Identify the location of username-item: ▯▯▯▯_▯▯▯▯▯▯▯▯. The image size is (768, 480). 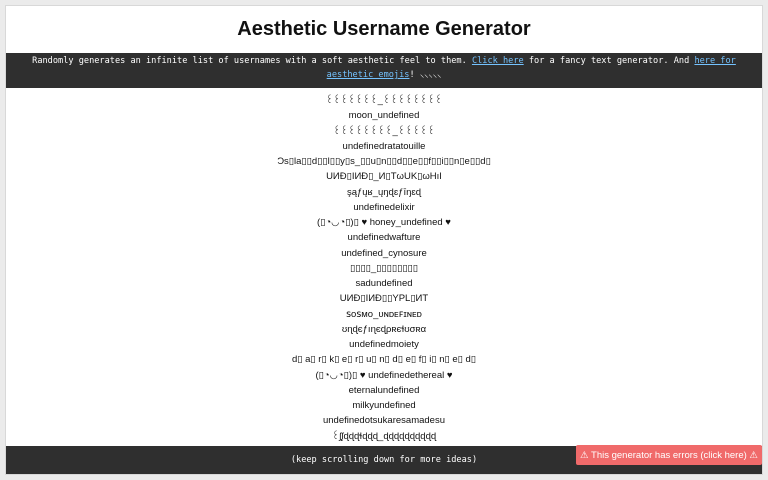
(384, 268).